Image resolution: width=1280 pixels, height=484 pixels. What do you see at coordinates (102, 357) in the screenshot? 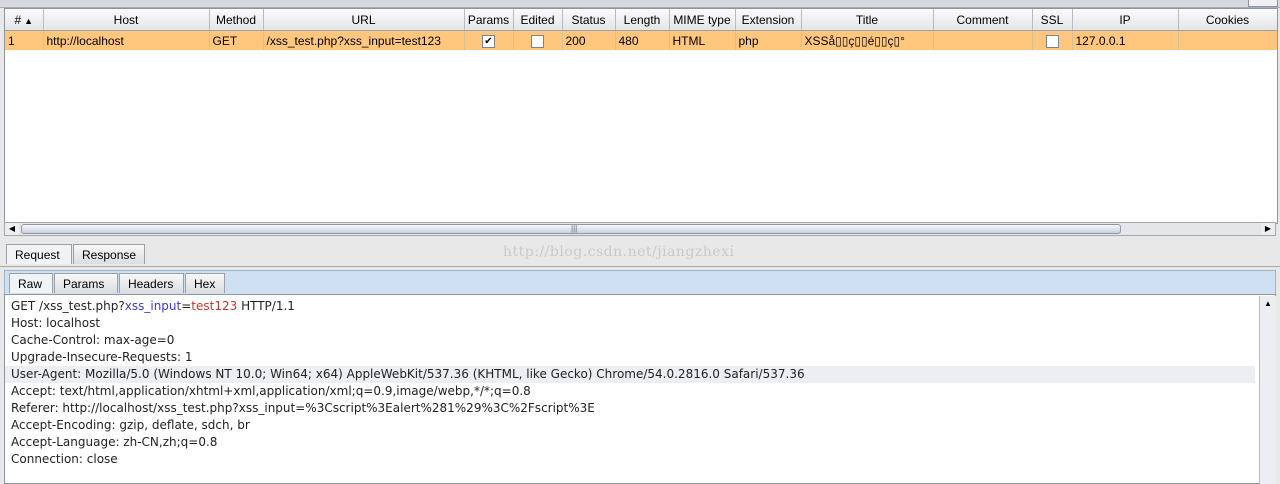
I see `header-line: Upgrade-Insecure-Requests: 1` at bounding box center [102, 357].